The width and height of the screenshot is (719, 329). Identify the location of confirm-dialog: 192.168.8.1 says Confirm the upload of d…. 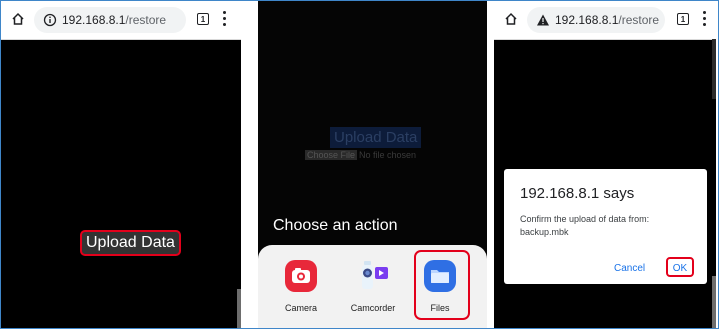
(605, 226).